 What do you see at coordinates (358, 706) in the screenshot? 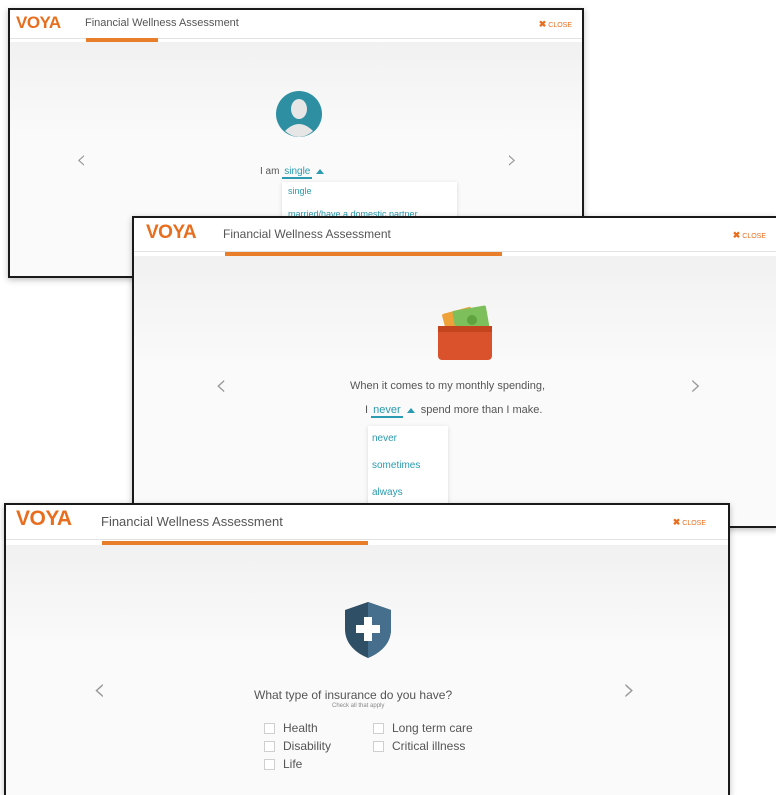
I see `question-hint: Check all that apply` at bounding box center [358, 706].